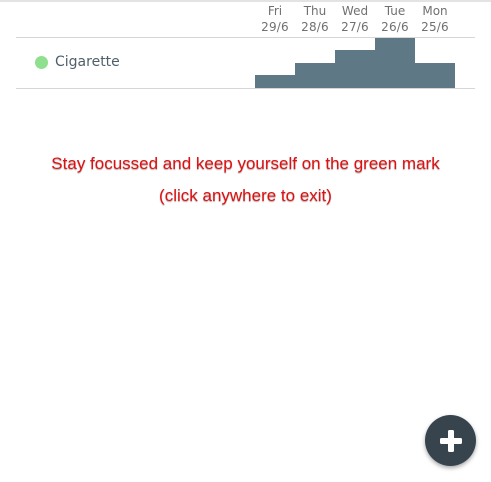 The height and width of the screenshot is (482, 491). I want to click on habit-color-dot, so click(41, 62).